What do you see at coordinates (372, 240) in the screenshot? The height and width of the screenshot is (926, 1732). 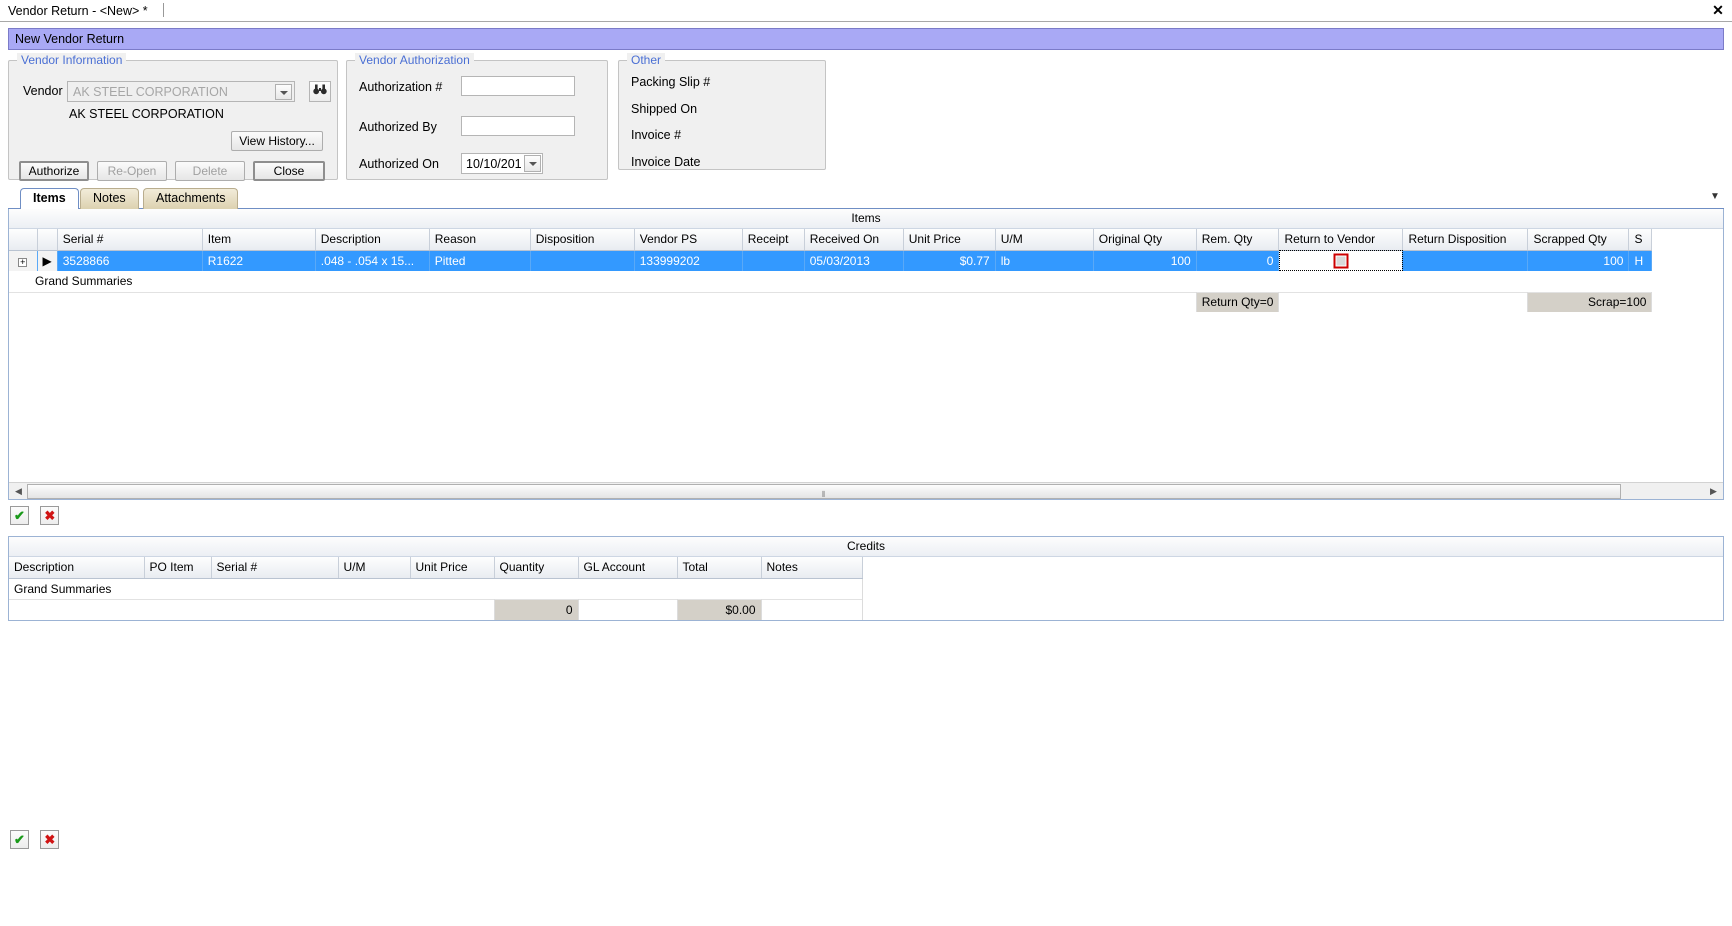 I see `items-col-description: Description` at bounding box center [372, 240].